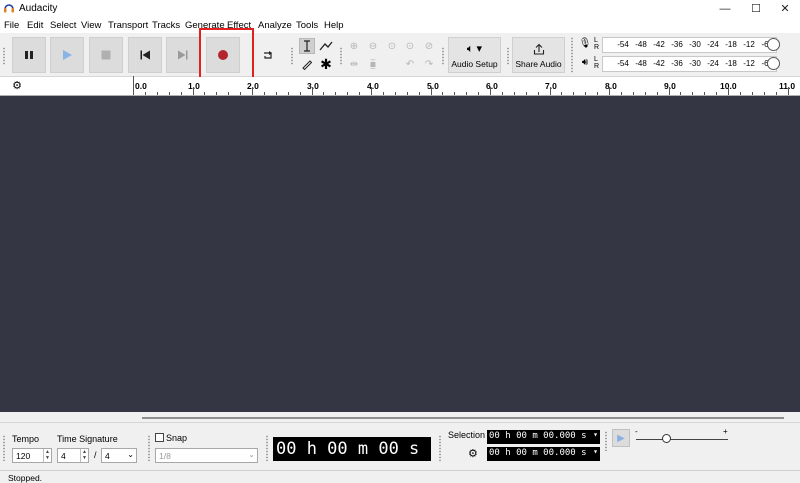 The height and width of the screenshot is (483, 800). What do you see at coordinates (373, 46) in the screenshot?
I see `zoom-out-button: ⊖` at bounding box center [373, 46].